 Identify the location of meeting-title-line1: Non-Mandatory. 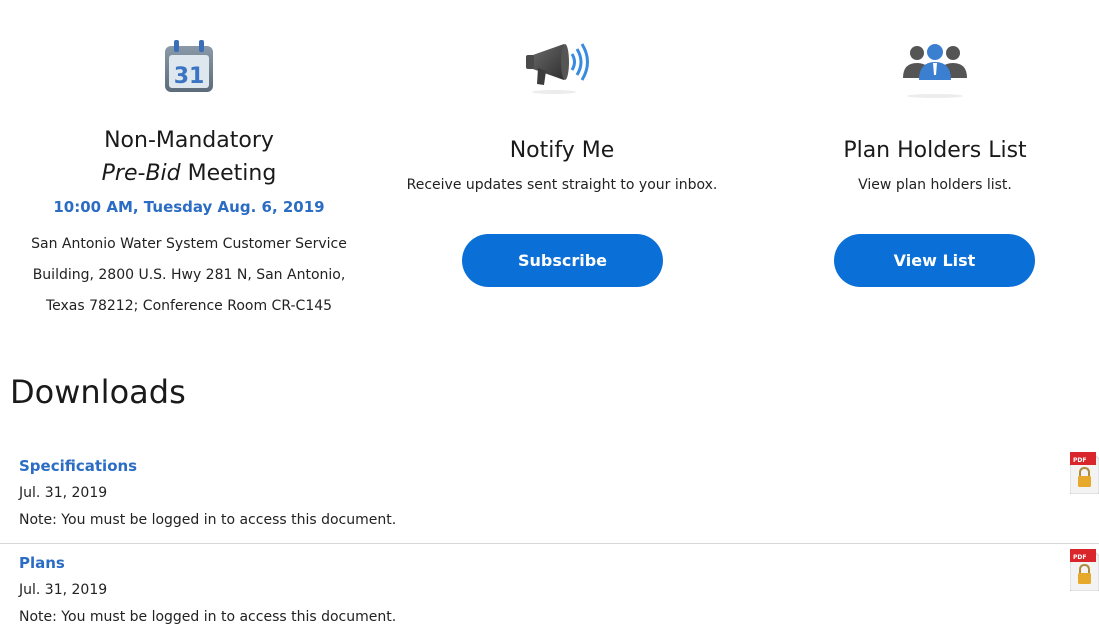
(189, 140).